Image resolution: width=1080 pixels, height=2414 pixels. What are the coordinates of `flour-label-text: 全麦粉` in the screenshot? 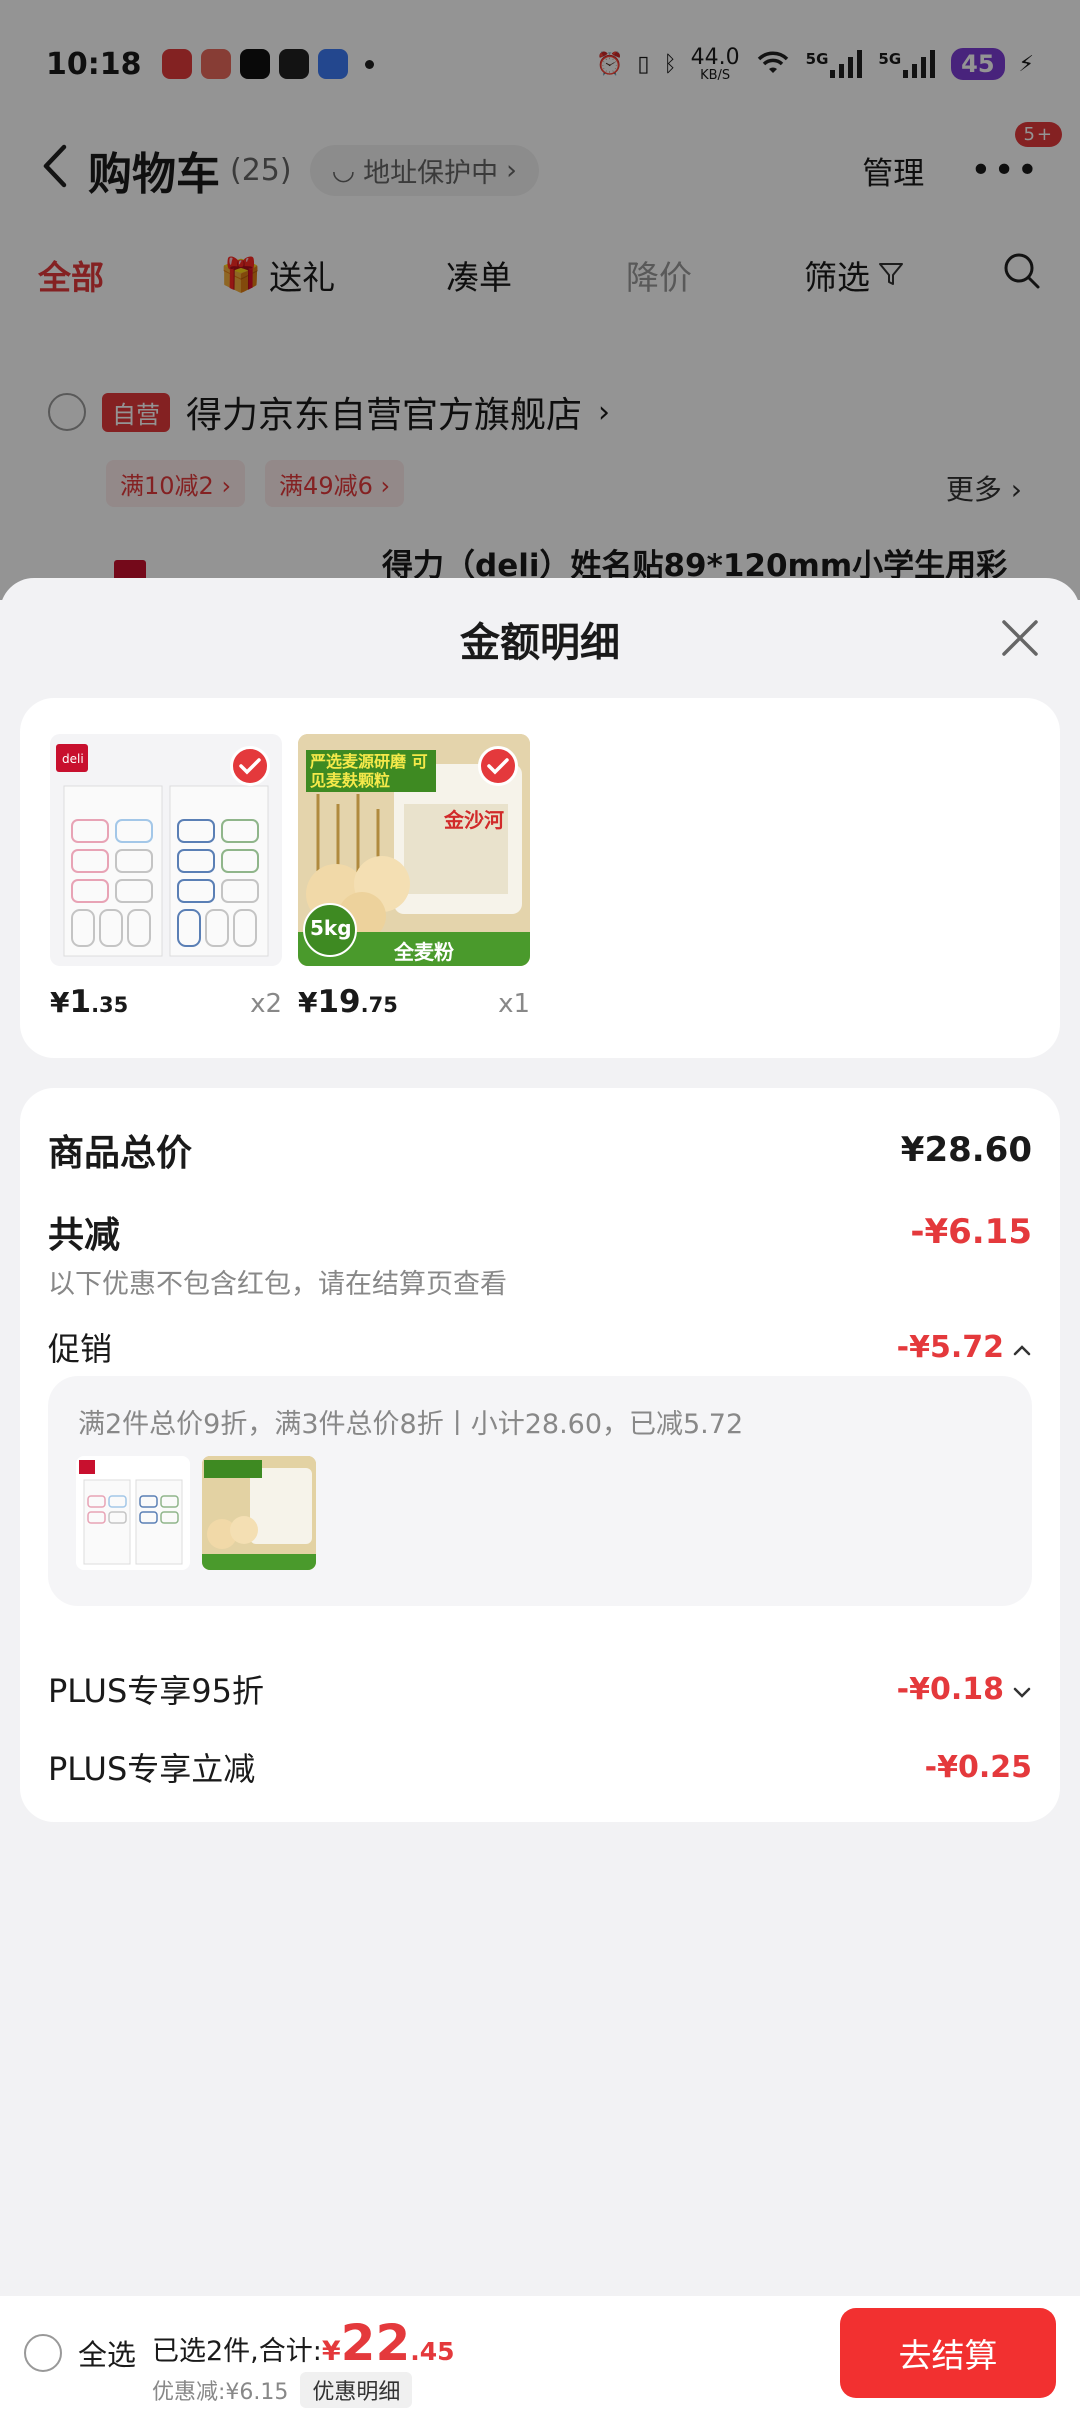 It's located at (424, 952).